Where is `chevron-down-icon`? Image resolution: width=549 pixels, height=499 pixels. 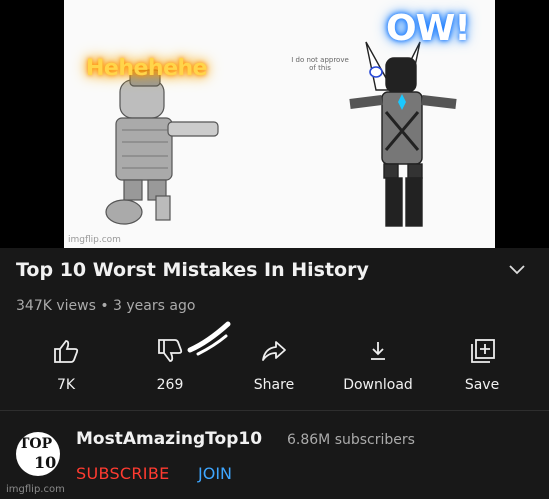 chevron-down-icon is located at coordinates (517, 270).